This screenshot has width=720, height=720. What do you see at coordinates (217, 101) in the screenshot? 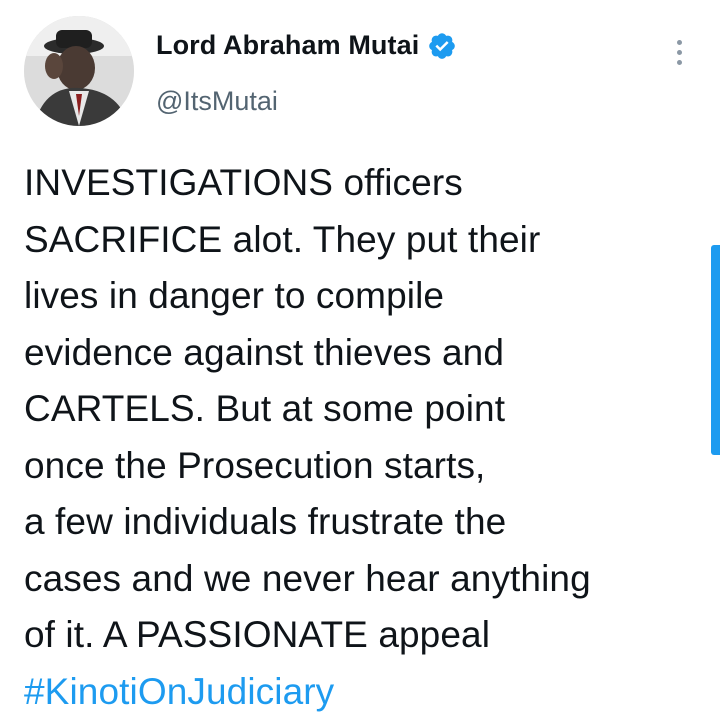
I see `author-handle: @ItsMutai` at bounding box center [217, 101].